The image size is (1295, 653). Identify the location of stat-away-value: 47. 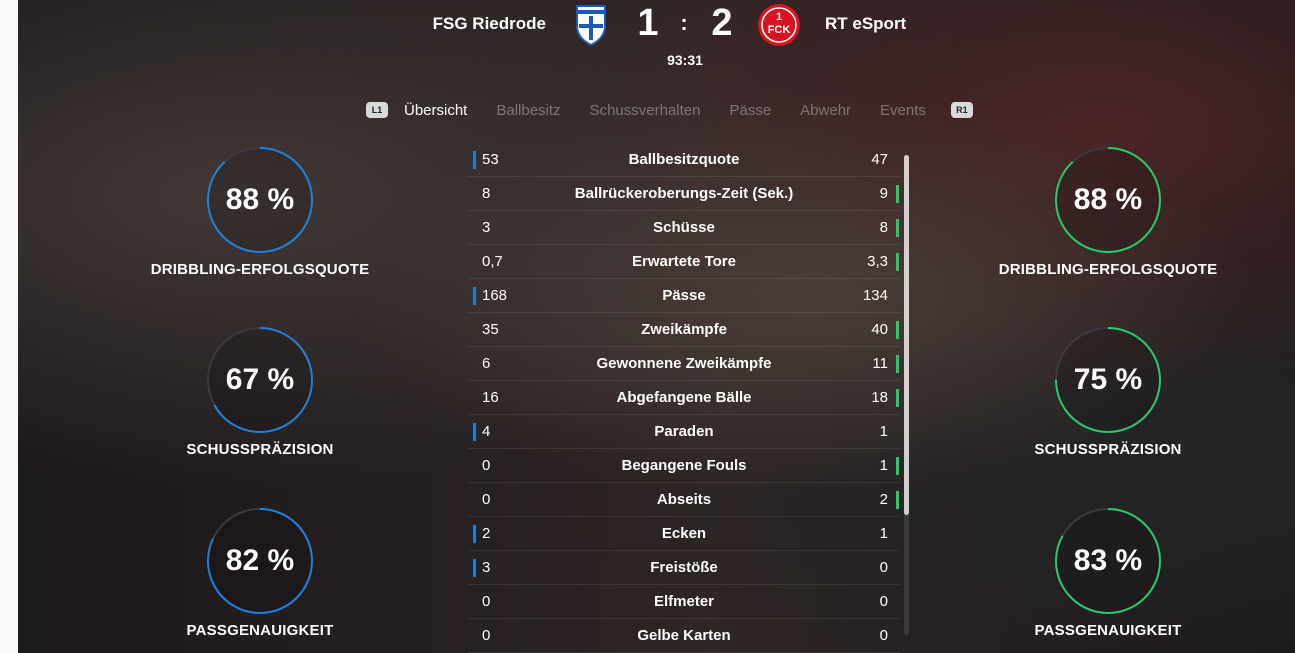
(879, 159).